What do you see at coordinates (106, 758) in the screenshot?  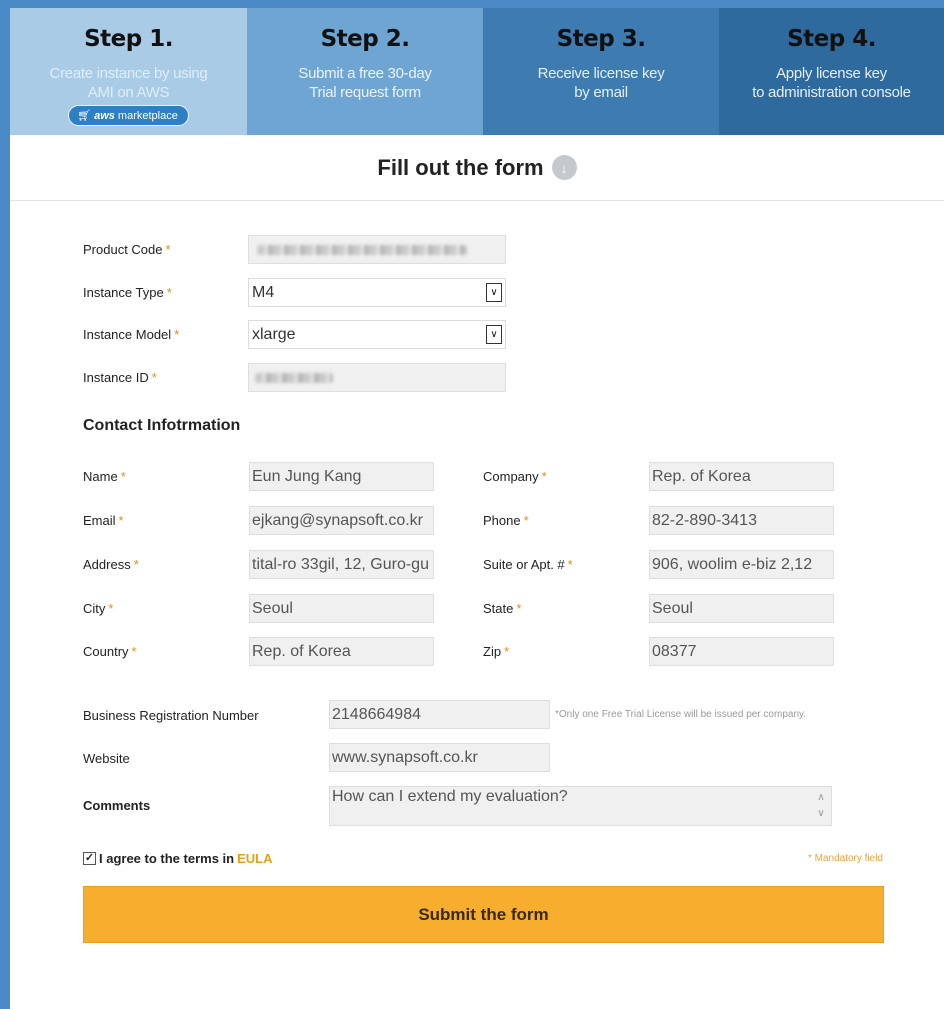 I see `website-label: Website` at bounding box center [106, 758].